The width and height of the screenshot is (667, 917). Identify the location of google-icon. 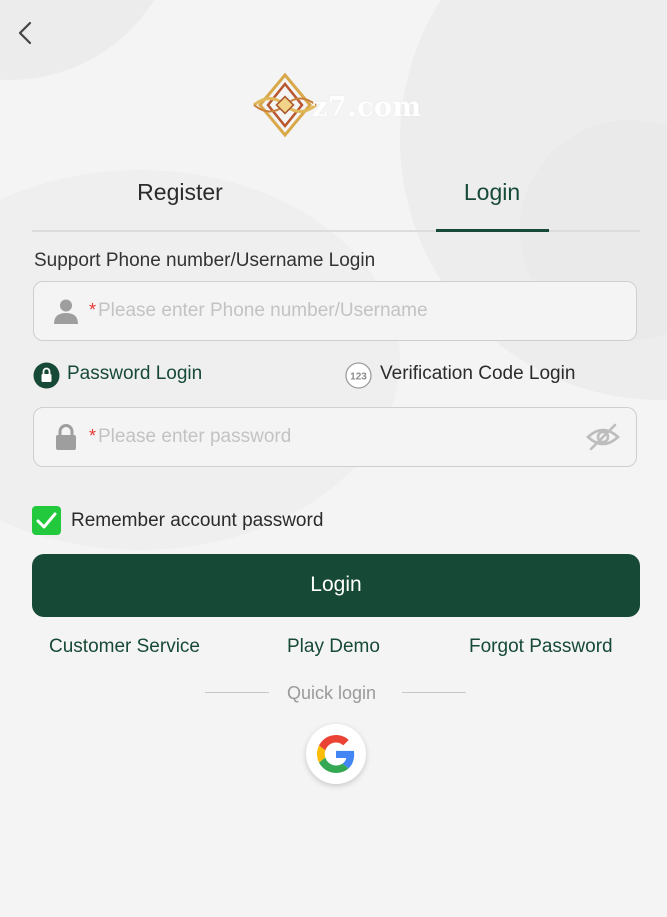
(336, 754).